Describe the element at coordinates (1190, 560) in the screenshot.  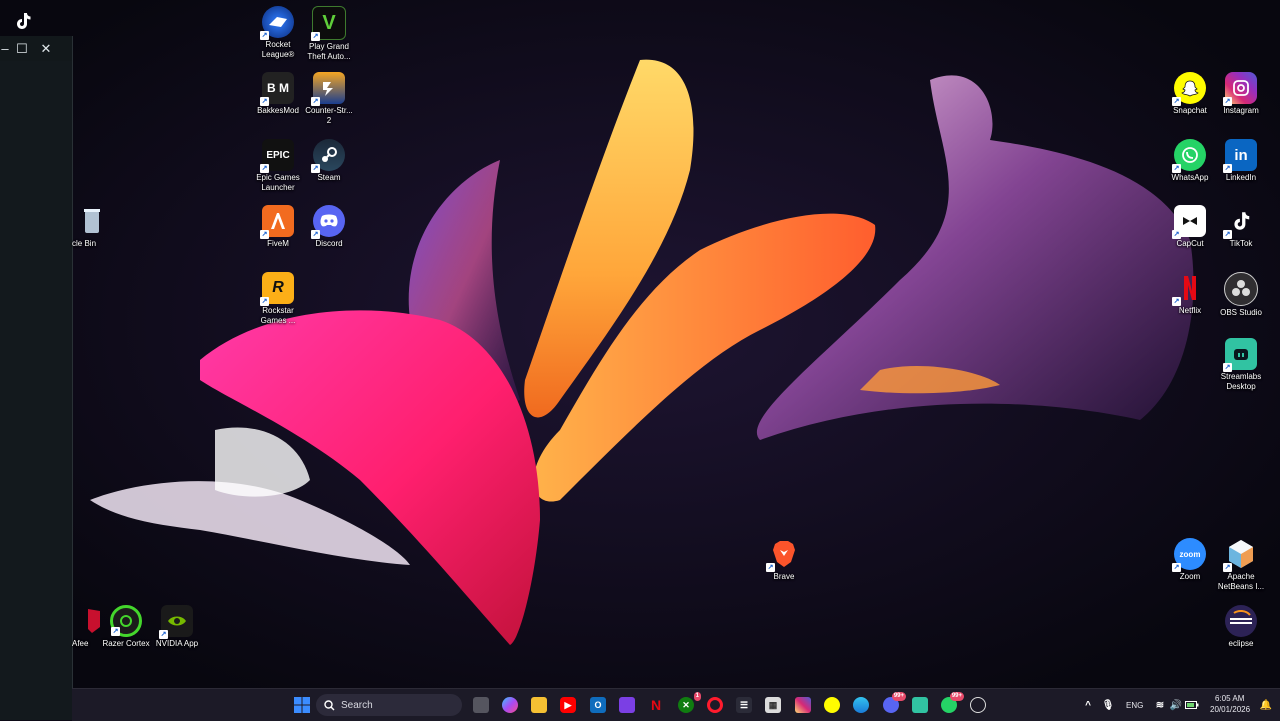
I see `desktop-icon-zoom: zoom ↗ Zoom` at that location.